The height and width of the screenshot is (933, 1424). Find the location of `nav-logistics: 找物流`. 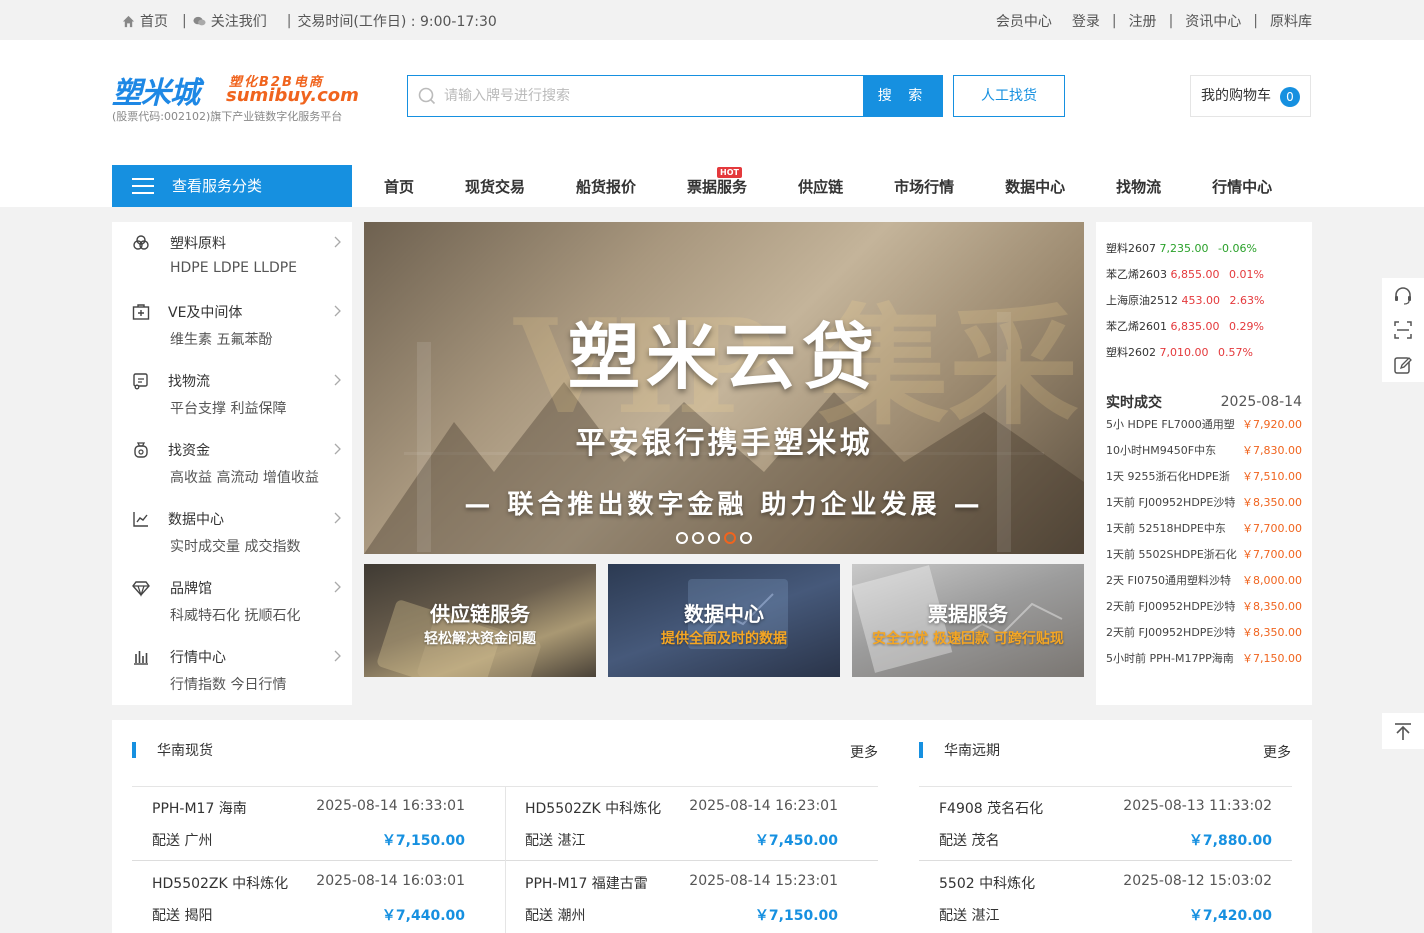

nav-logistics: 找物流 is located at coordinates (1138, 186).